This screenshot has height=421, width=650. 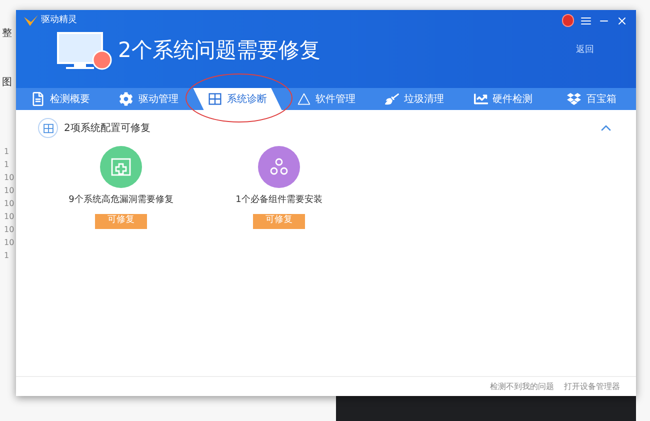 I want to click on computer-settings-icon, so click(x=84, y=51).